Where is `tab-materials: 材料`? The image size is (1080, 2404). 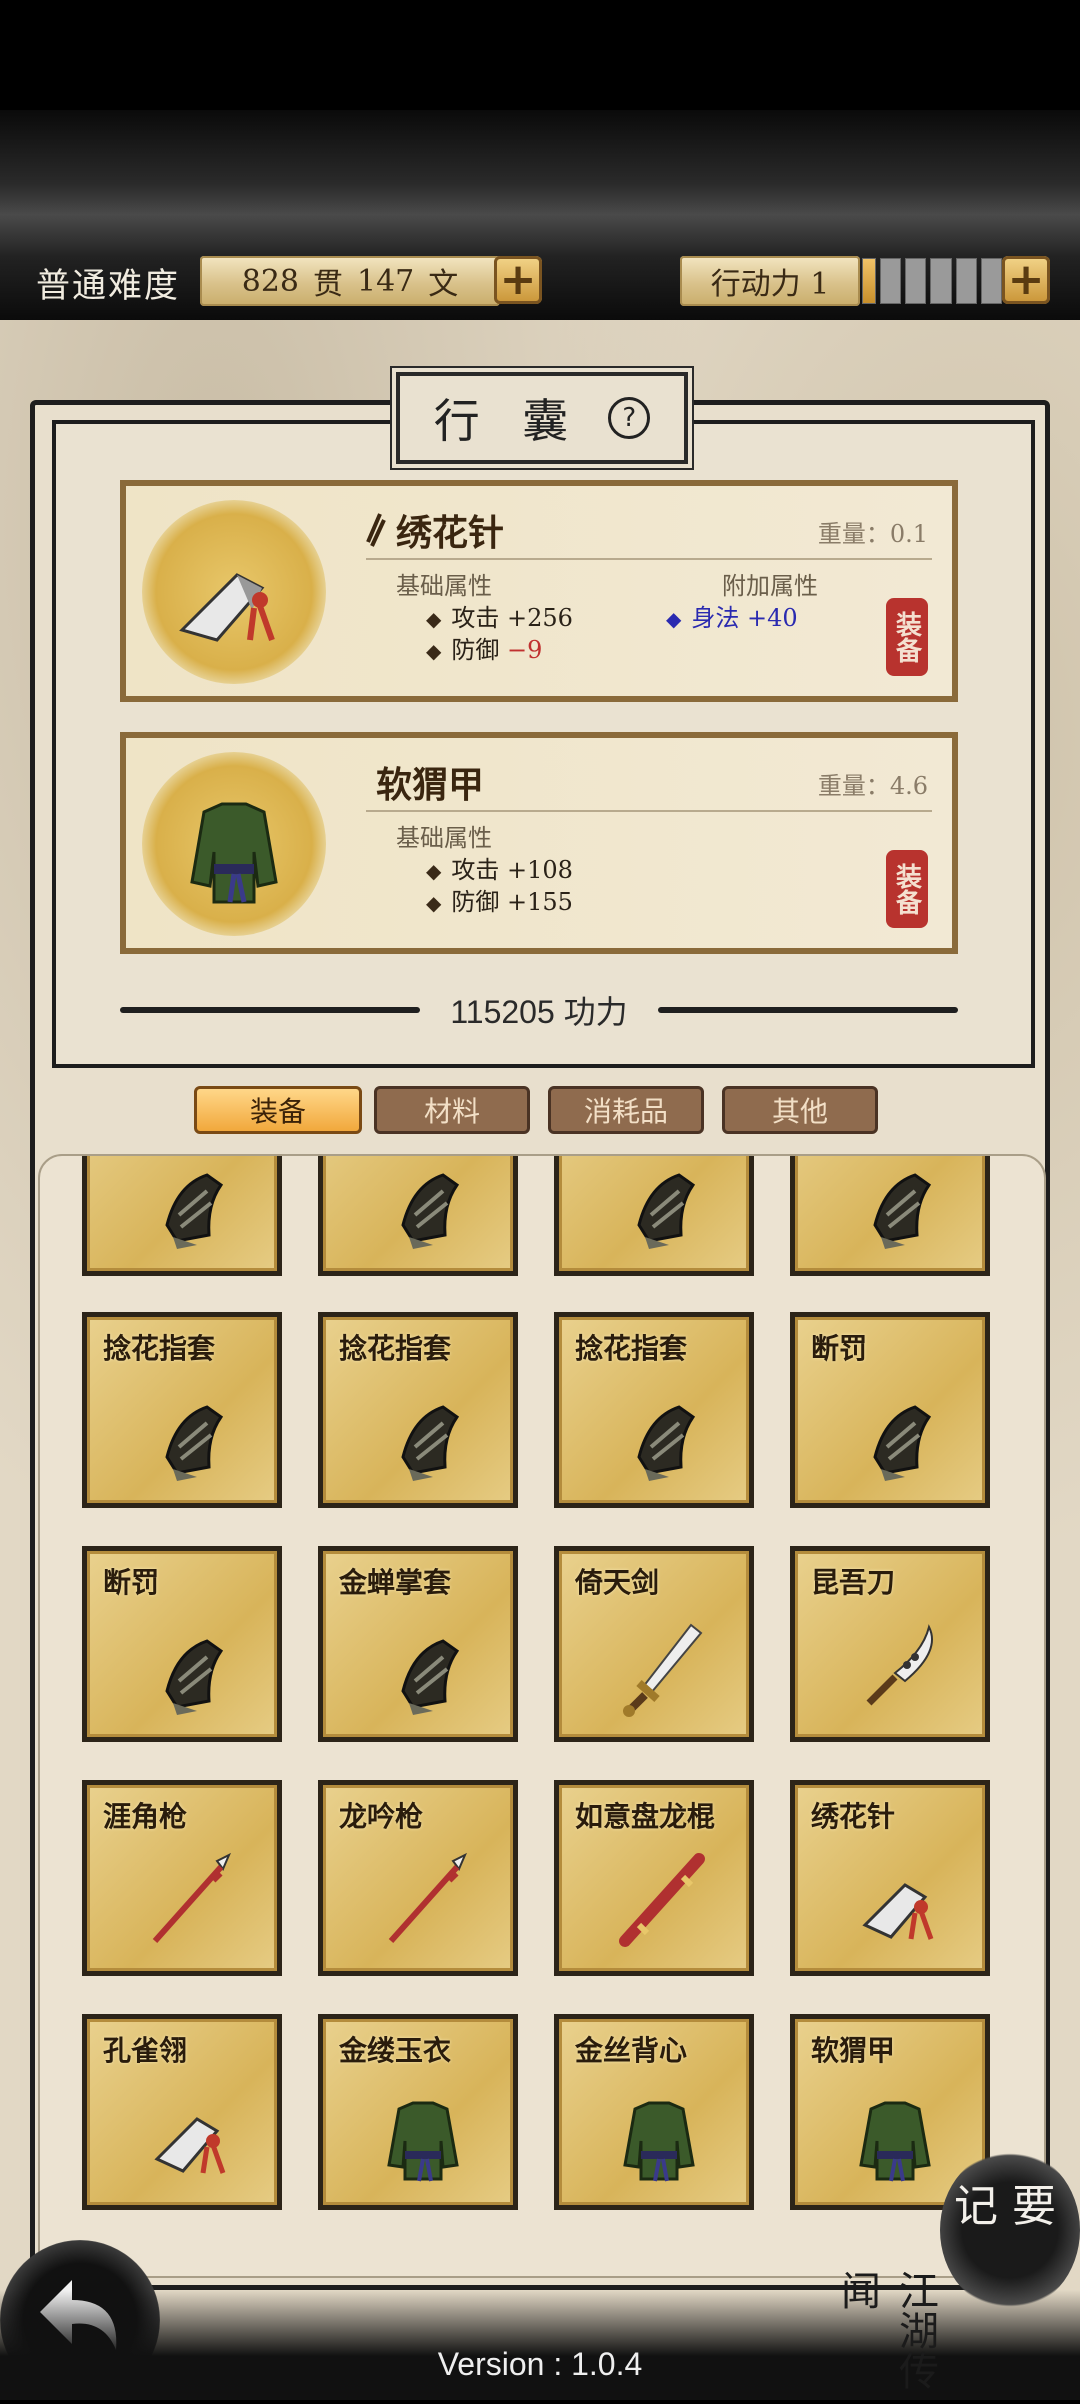 tab-materials: 材料 is located at coordinates (452, 1110).